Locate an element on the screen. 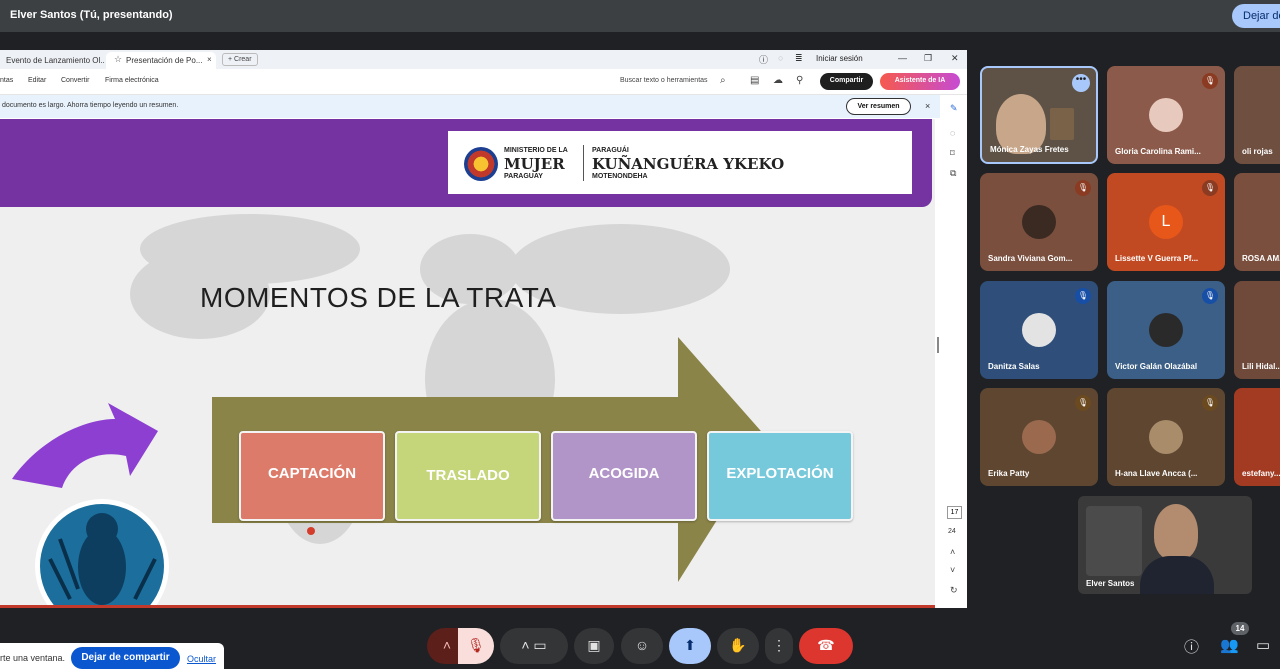 The width and height of the screenshot is (1280, 669). camera-button: ˄ ▭ is located at coordinates (534, 646).